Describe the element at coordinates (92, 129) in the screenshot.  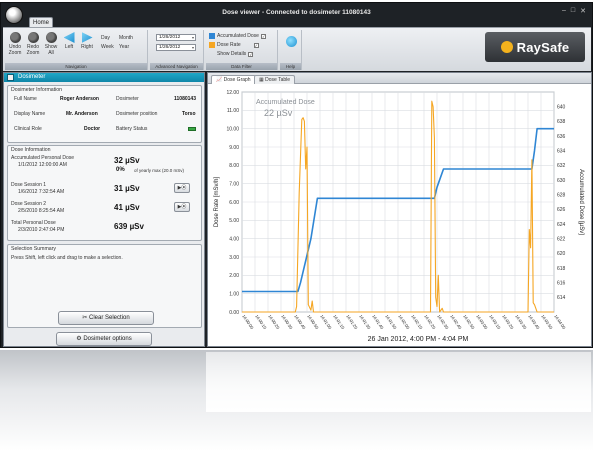
I see `clinical-role-value: Doctor` at that location.